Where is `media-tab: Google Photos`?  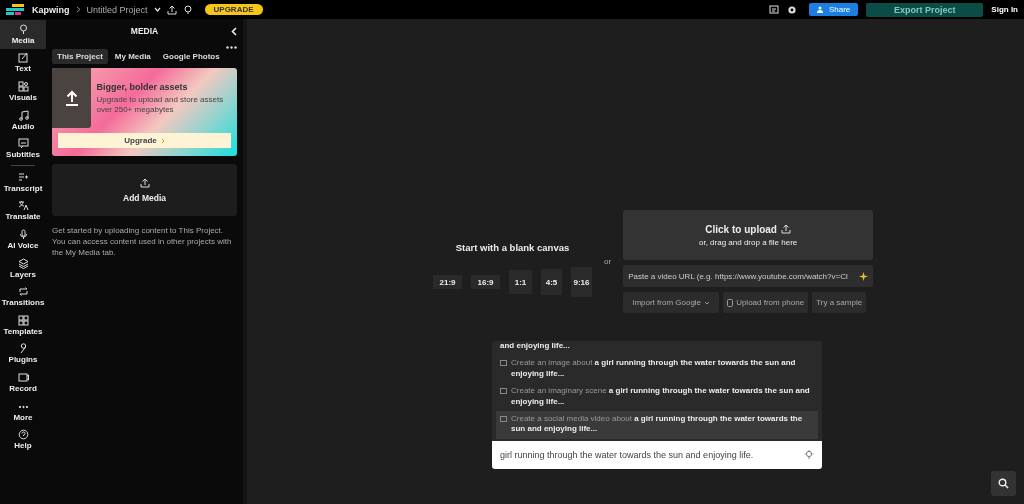
media-tab: Google Photos is located at coordinates (191, 56).